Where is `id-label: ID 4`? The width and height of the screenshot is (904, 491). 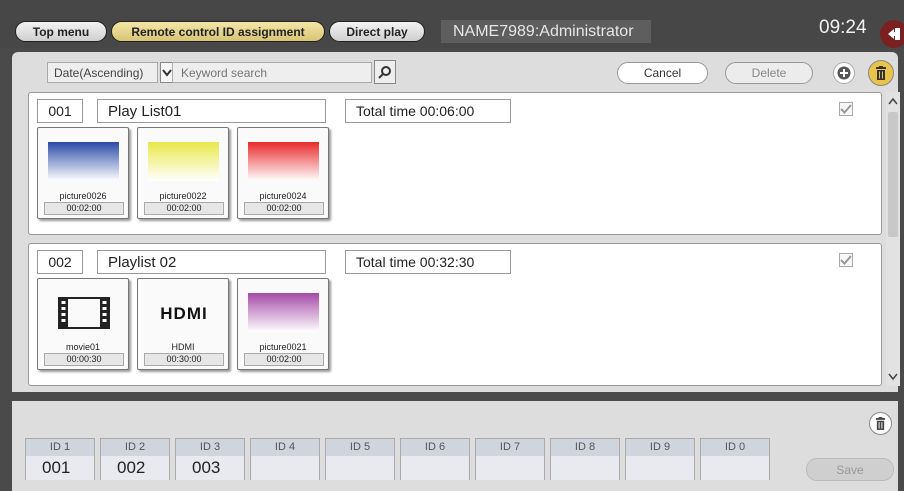 id-label: ID 4 is located at coordinates (285, 447).